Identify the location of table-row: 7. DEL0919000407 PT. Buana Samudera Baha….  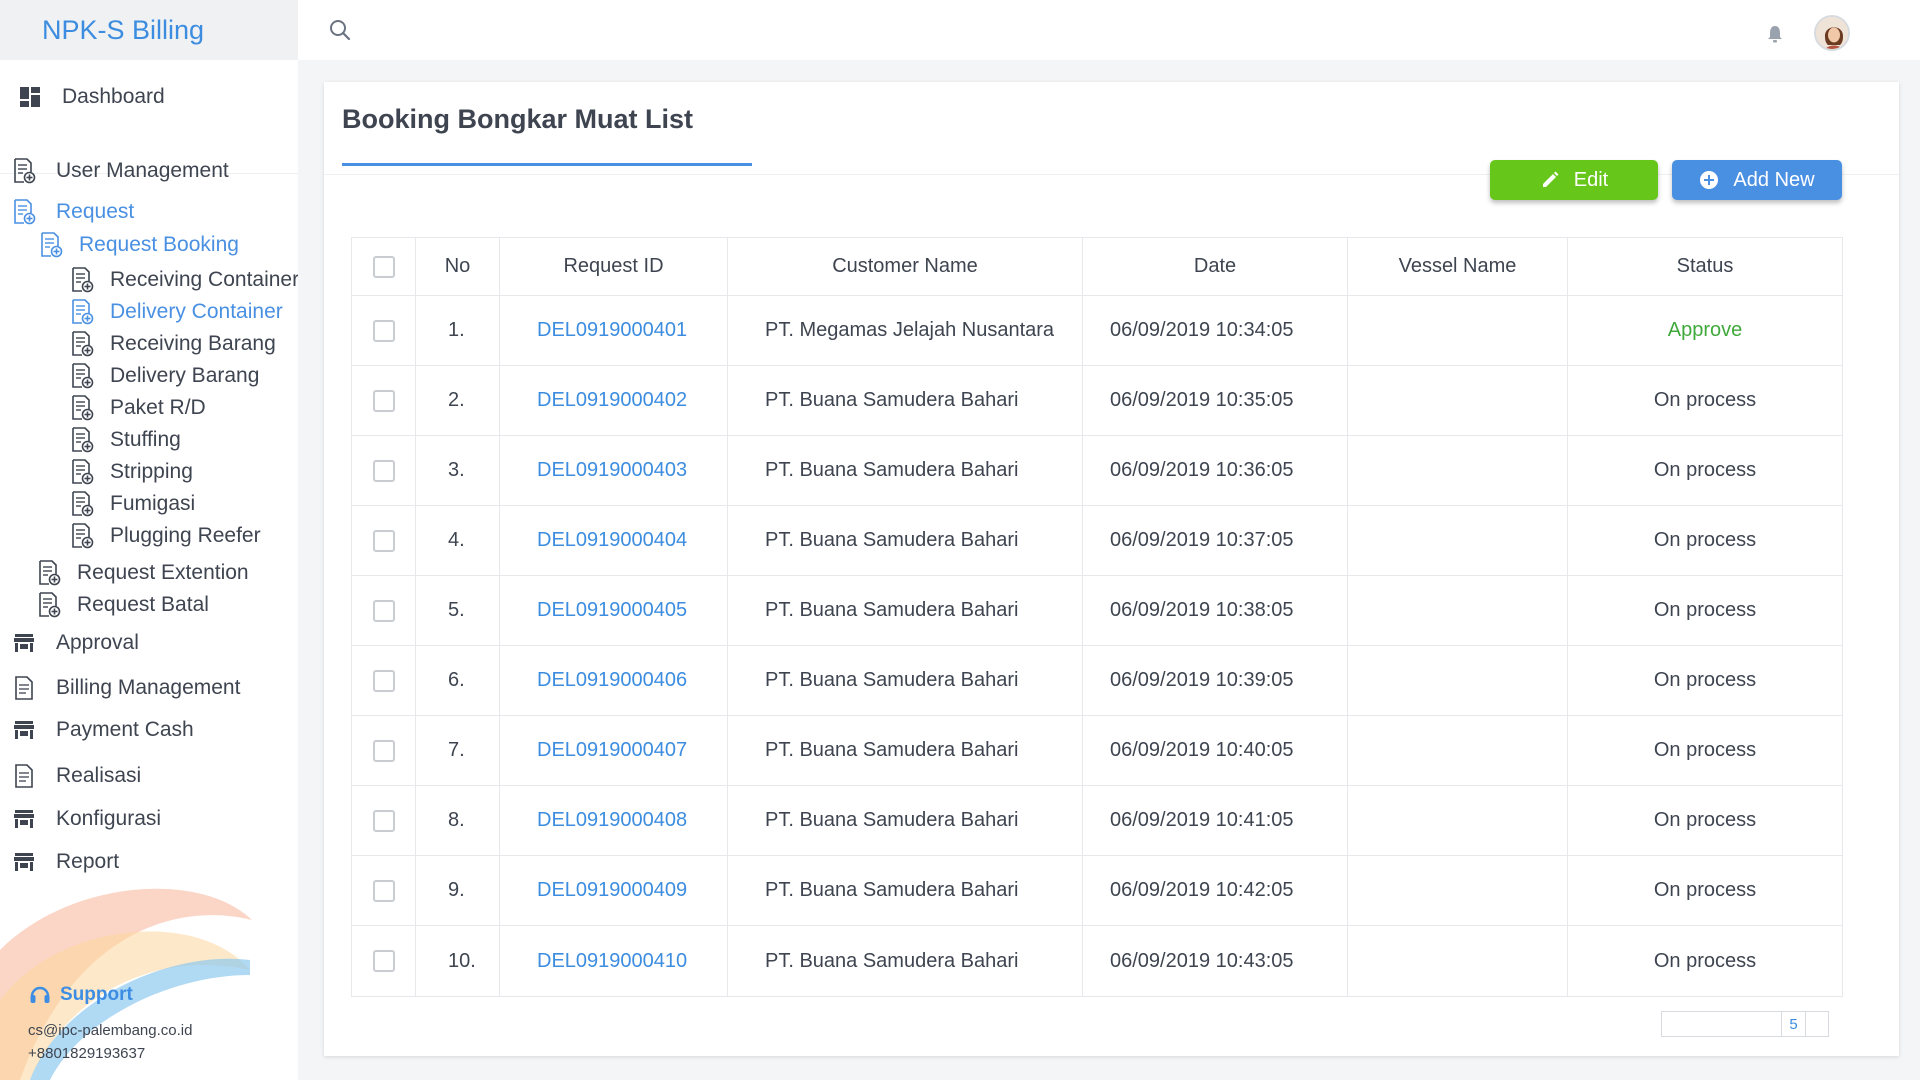
(1097, 751).